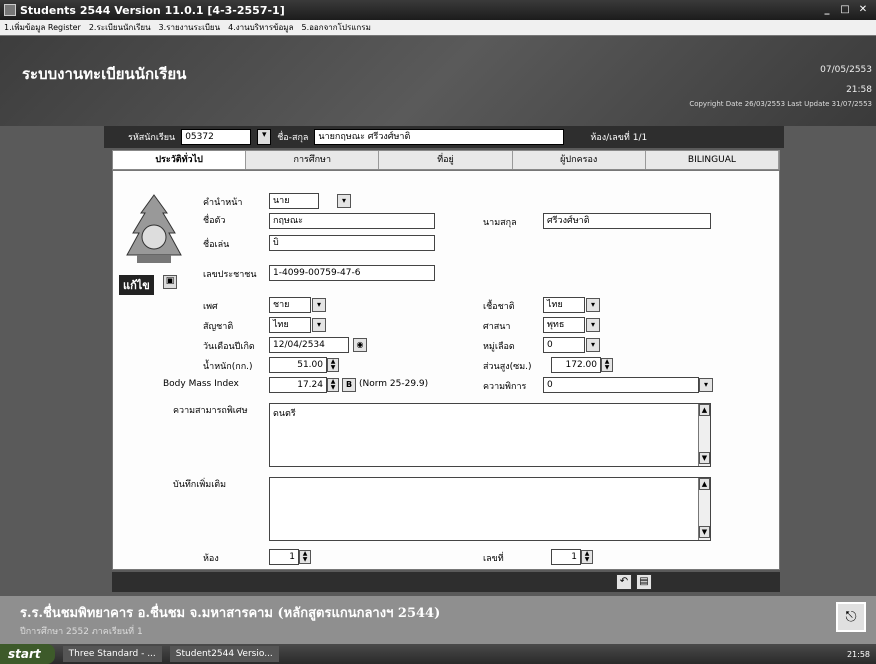 The width and height of the screenshot is (876, 664). What do you see at coordinates (507, 367) in the screenshot?
I see `height-label: ส่วนสูง(ซม.)` at bounding box center [507, 367].